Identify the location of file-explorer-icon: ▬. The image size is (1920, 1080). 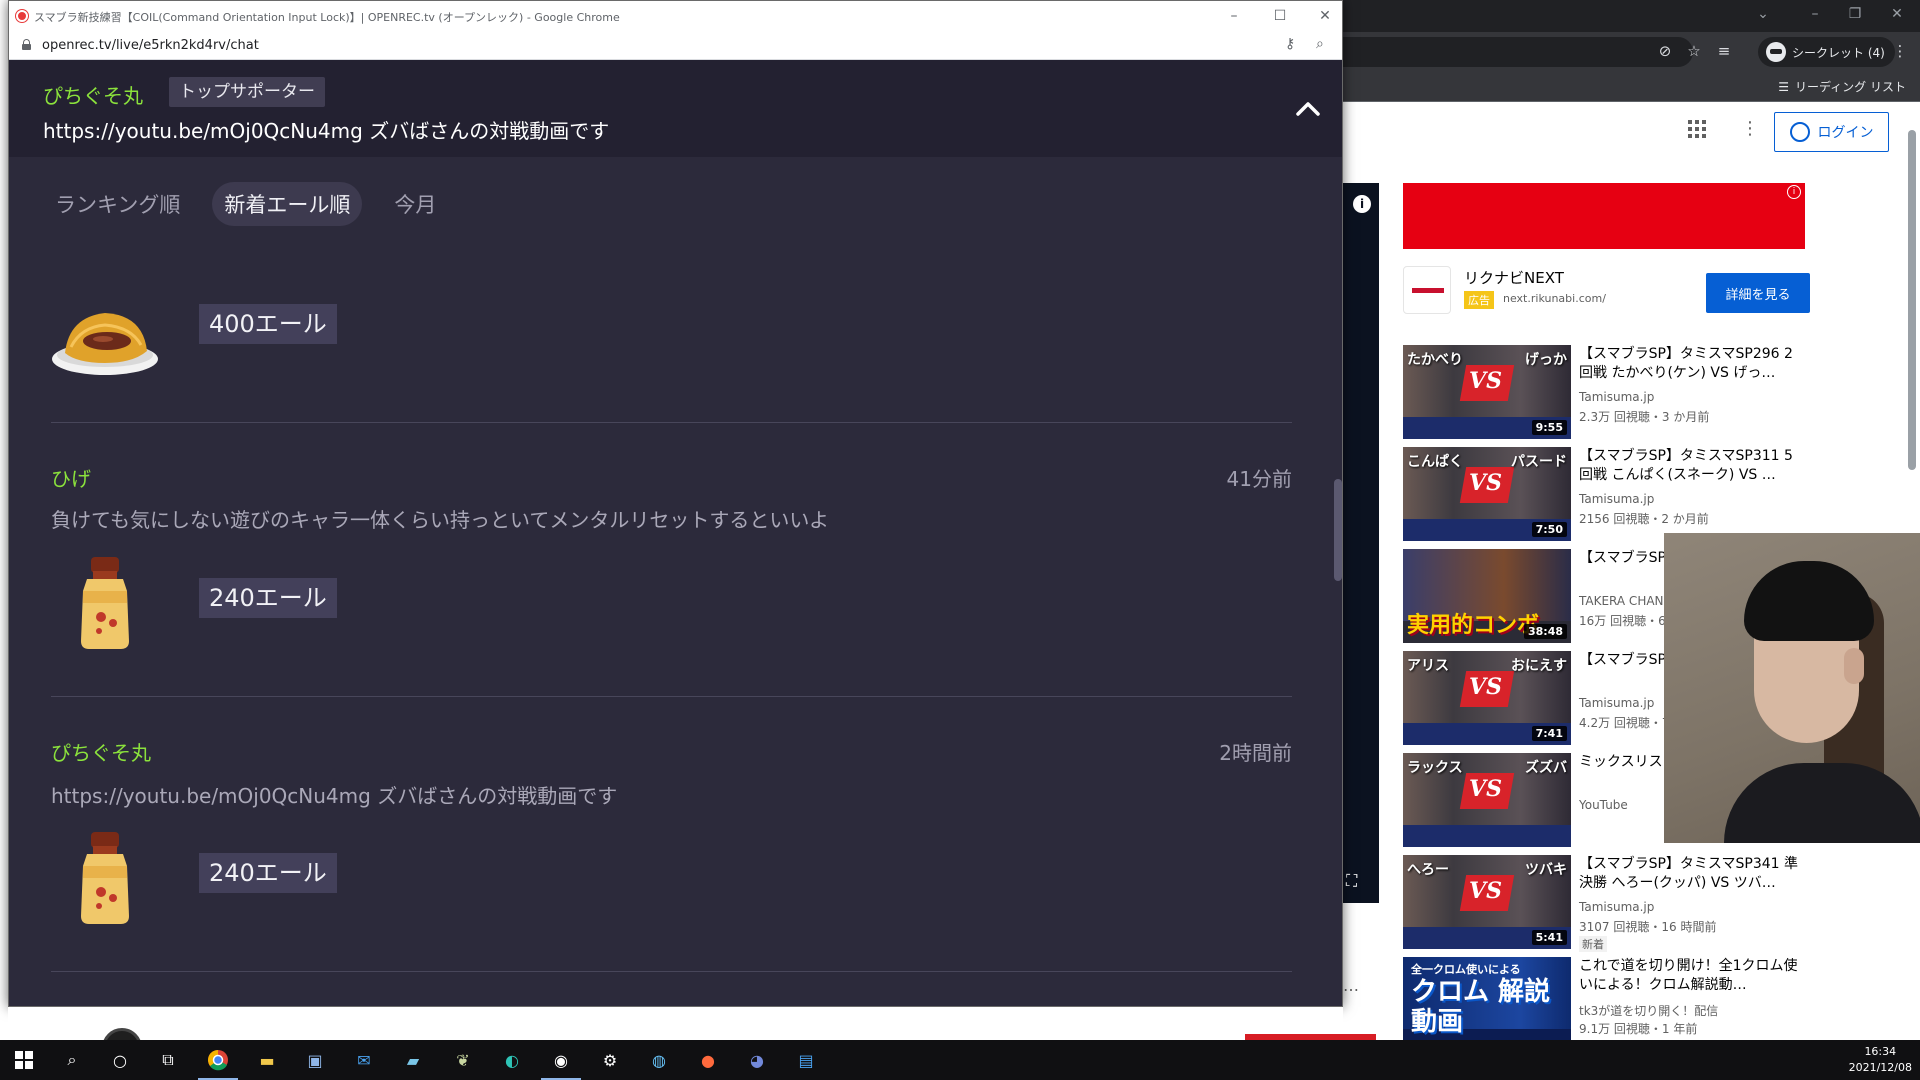
(267, 1060).